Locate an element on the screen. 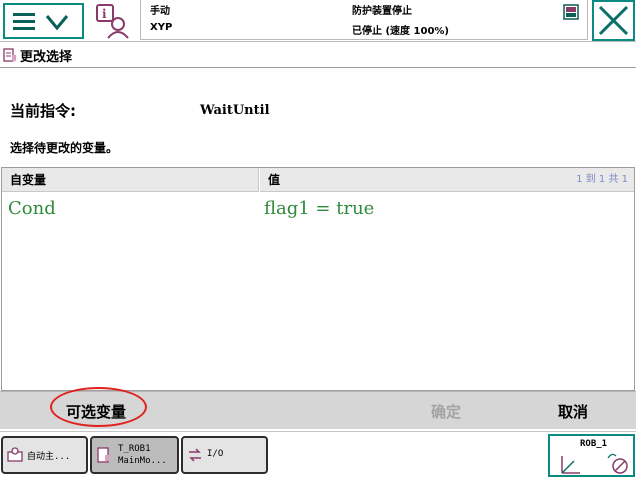  highlight-annotation is located at coordinates (98, 407).